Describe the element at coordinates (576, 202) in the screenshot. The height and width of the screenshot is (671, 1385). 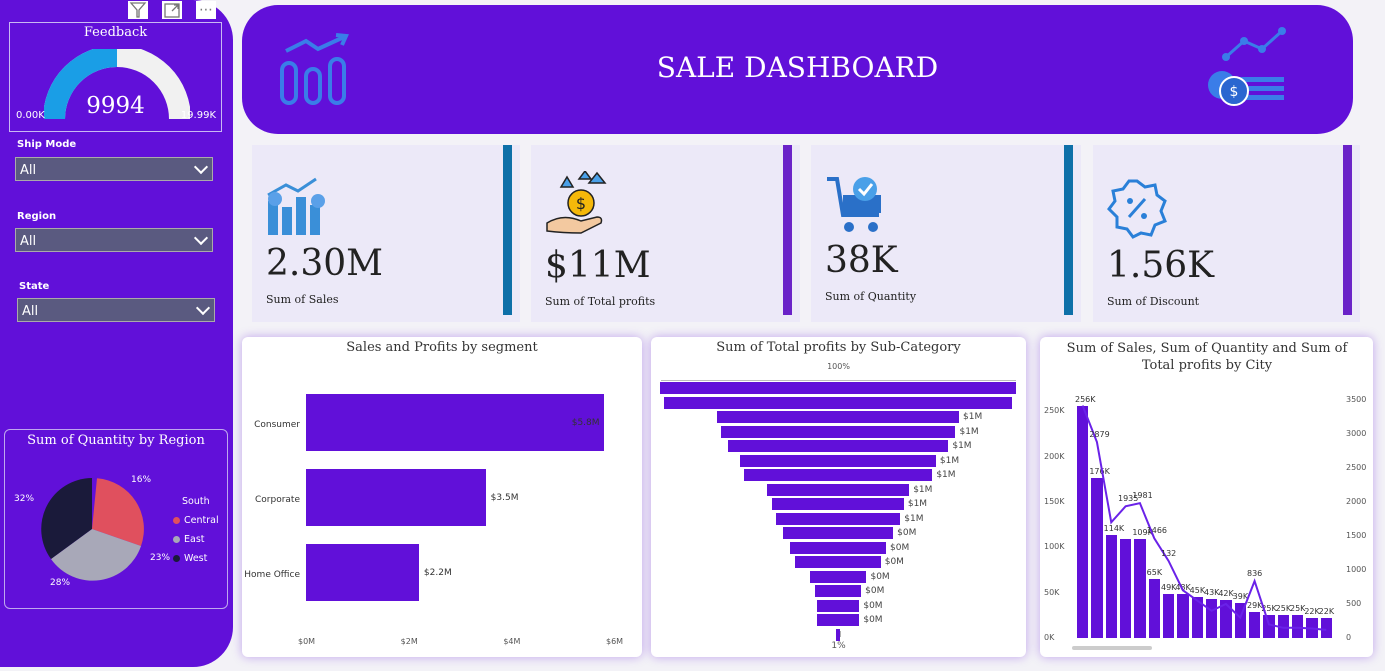
I see `profit-hand-icon: $` at that location.